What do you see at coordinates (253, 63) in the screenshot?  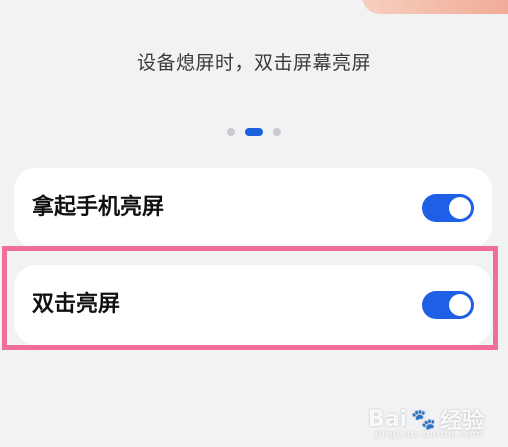 I see `feature-caption: 设备熄屏时，双击屏幕亮屏` at bounding box center [253, 63].